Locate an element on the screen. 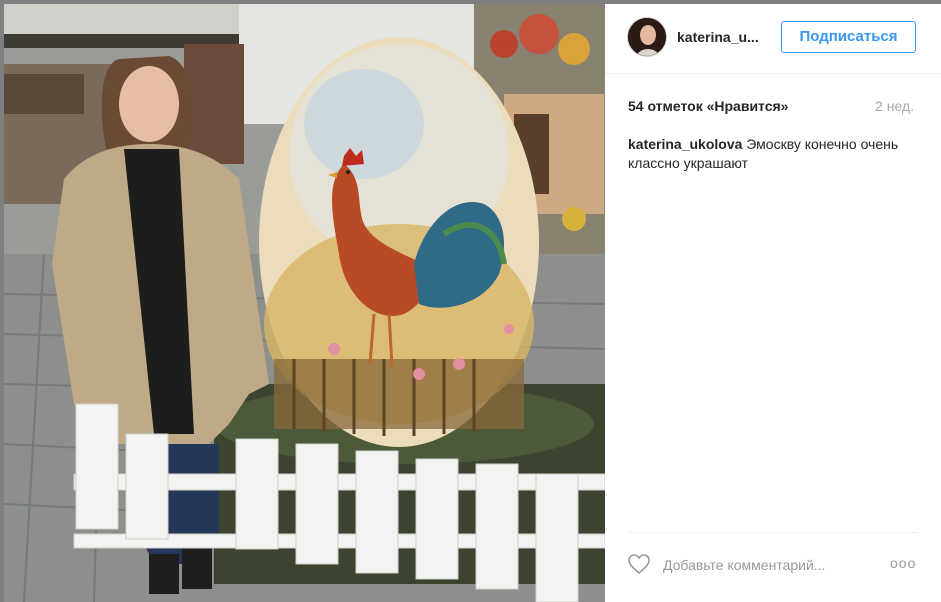 The height and width of the screenshot is (602, 941). actions-divider is located at coordinates (773, 532).